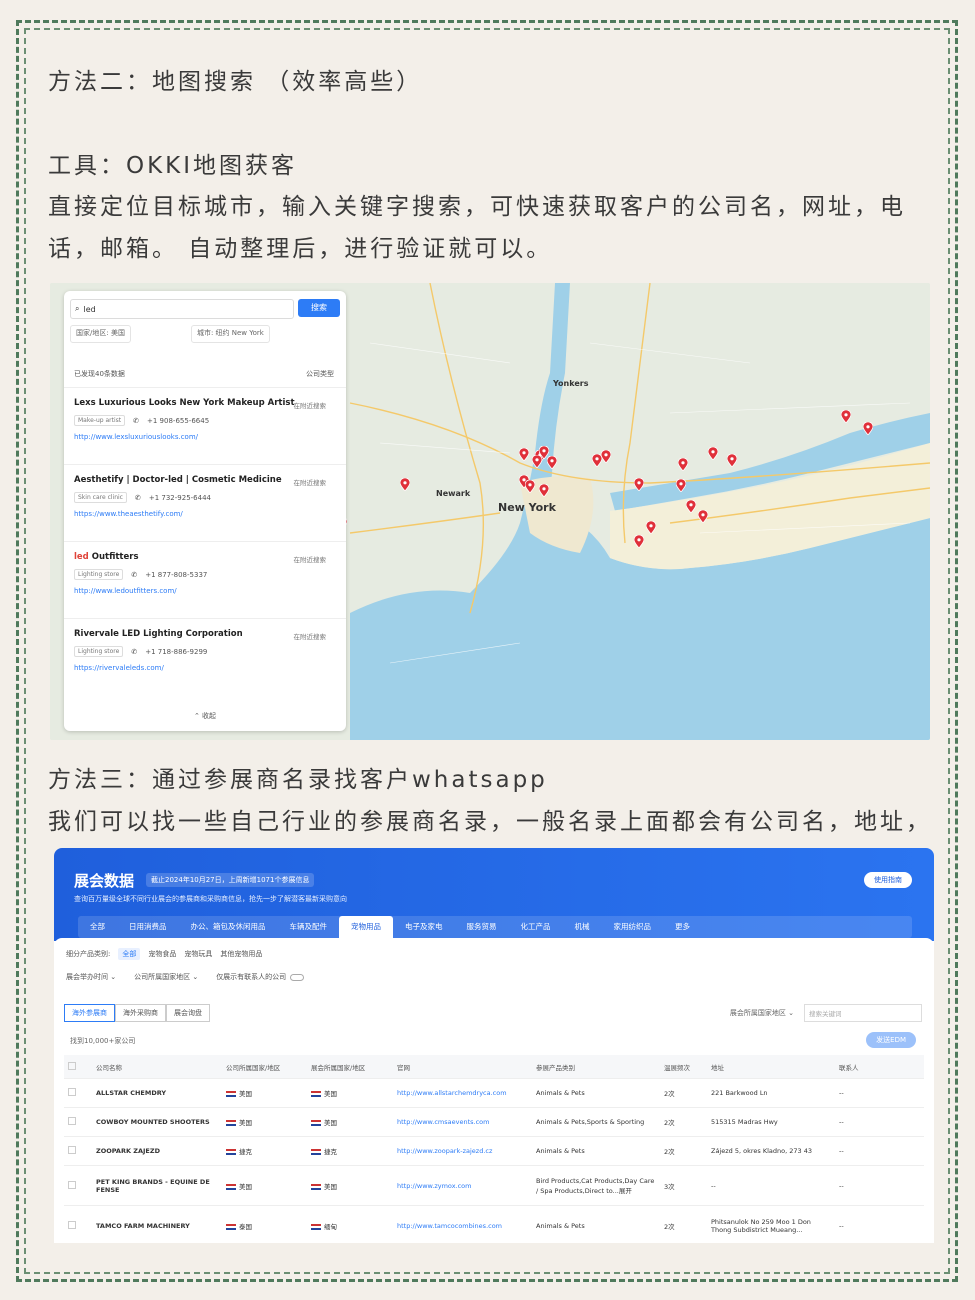  I want to click on cell-country: 美国, so click(264, 1122).